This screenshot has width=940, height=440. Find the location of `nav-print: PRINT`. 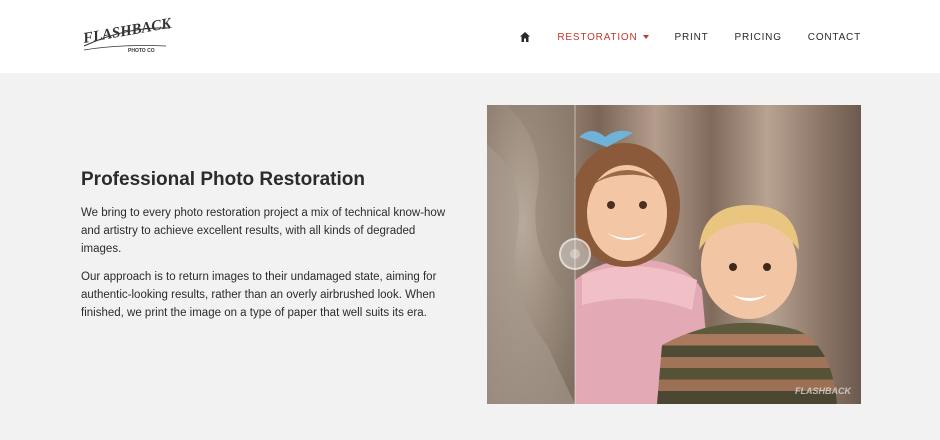

nav-print: PRINT is located at coordinates (692, 37).